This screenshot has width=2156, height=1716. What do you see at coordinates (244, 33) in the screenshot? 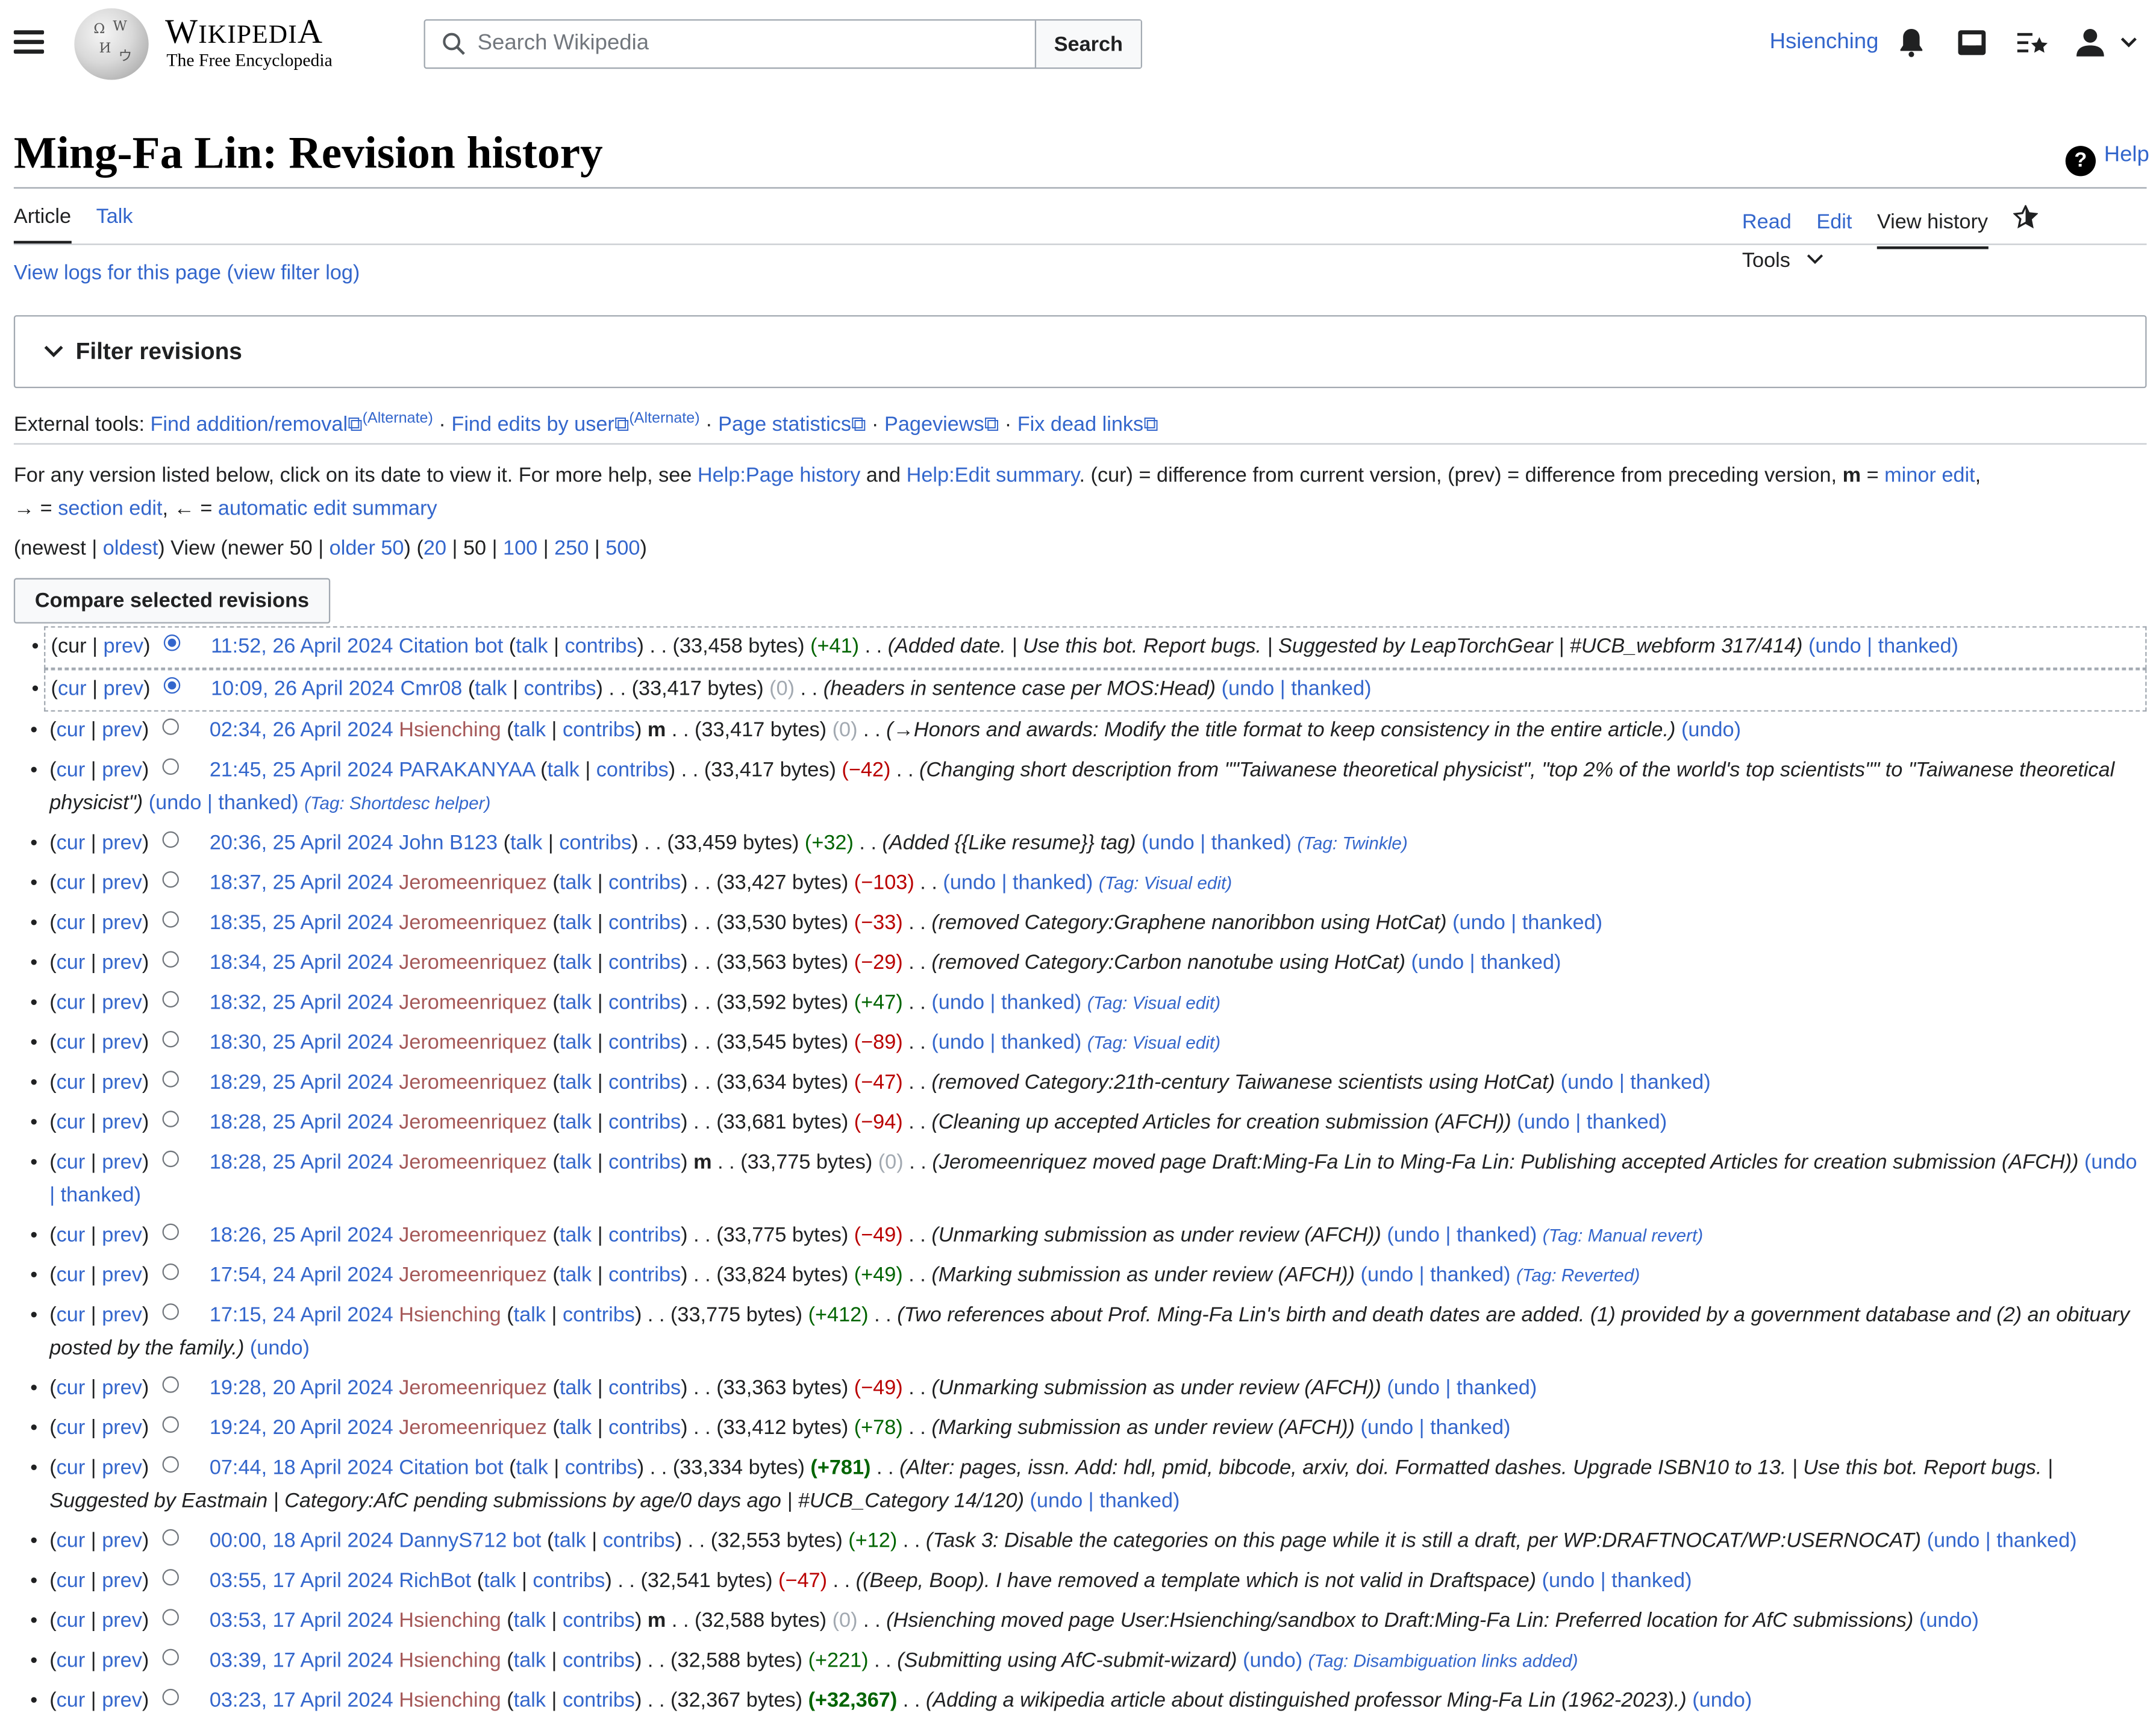
I see `wikipedia-wordmark: WIKIPEDIA` at bounding box center [244, 33].